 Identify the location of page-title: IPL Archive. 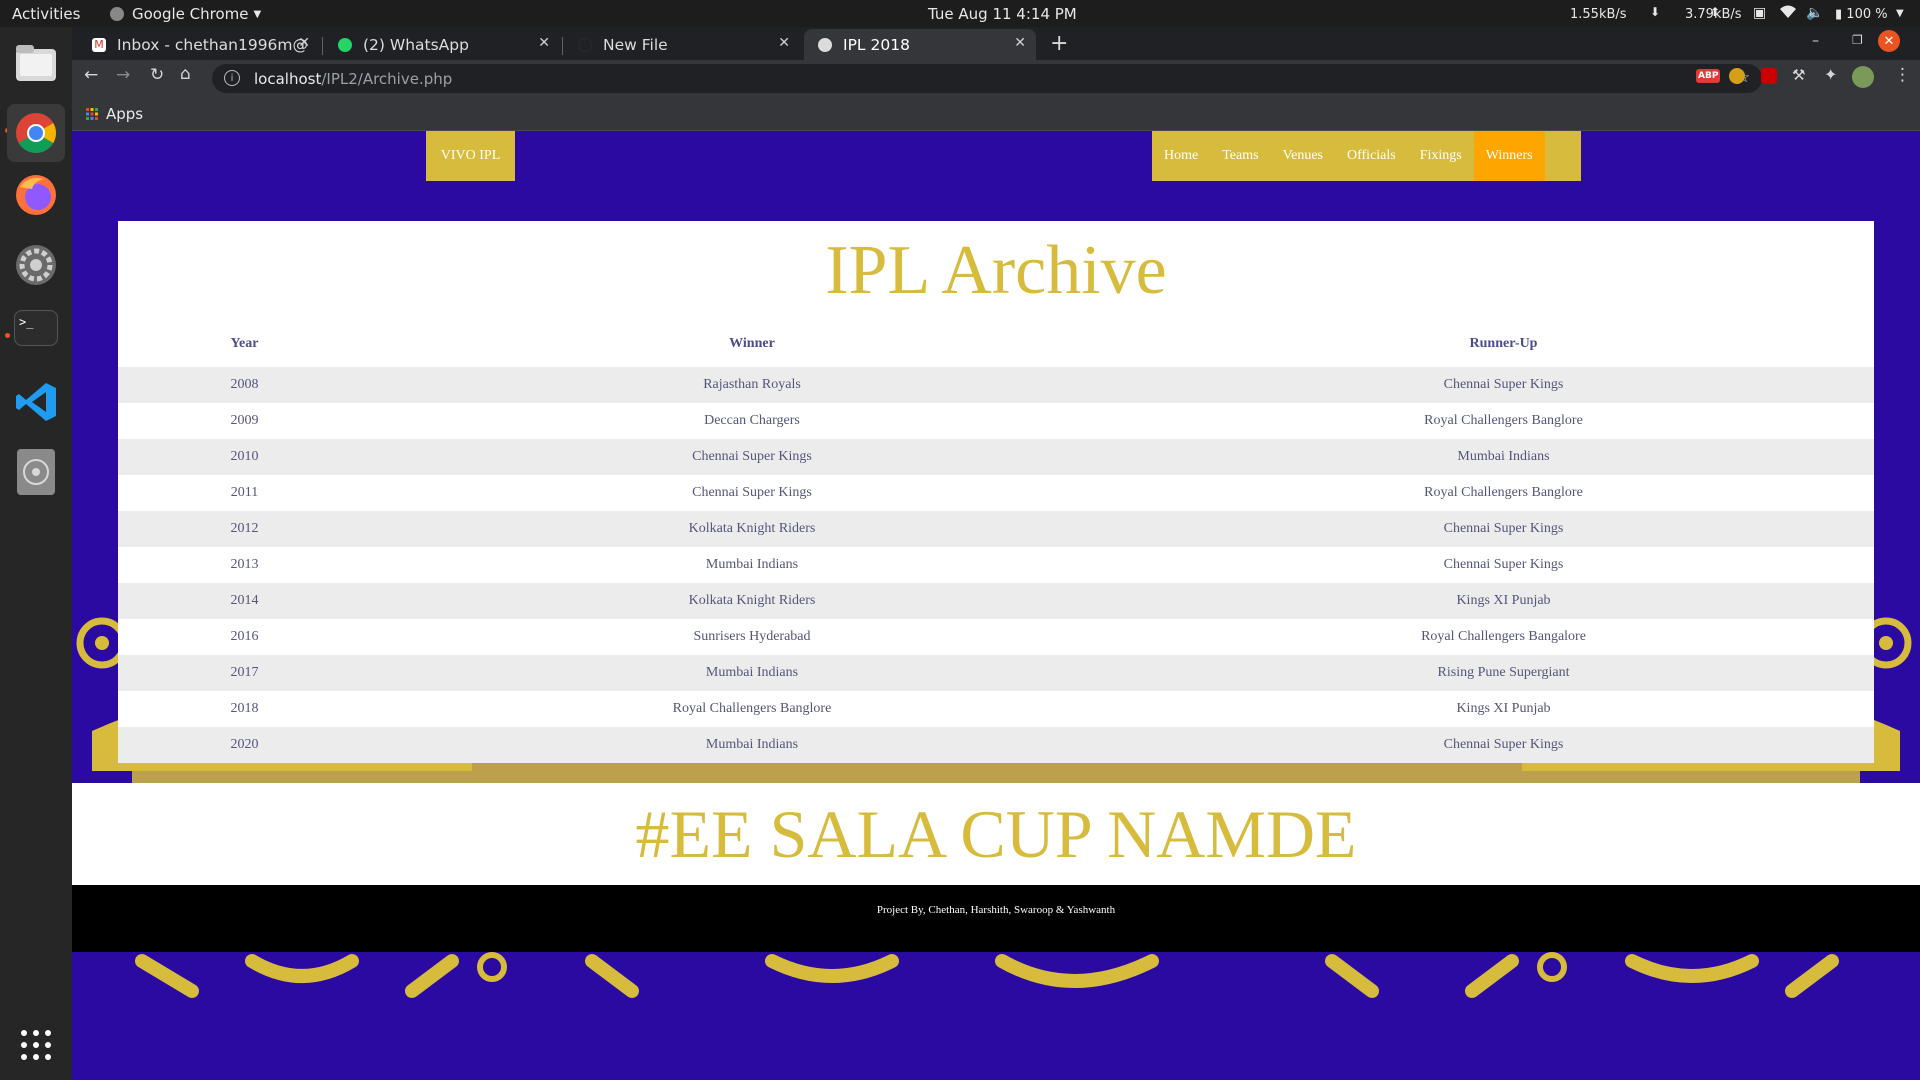
(996, 270).